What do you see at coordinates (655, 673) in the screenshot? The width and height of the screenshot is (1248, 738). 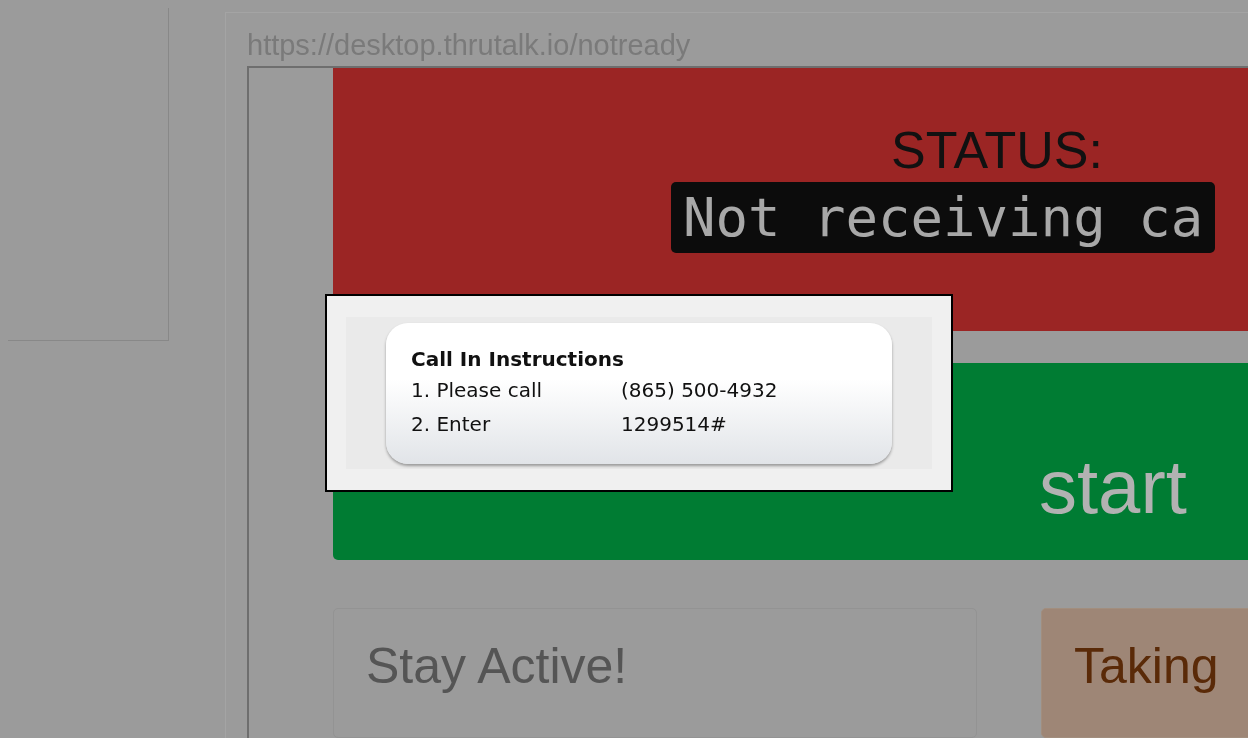 I see `activity-card: Stay Active!` at bounding box center [655, 673].